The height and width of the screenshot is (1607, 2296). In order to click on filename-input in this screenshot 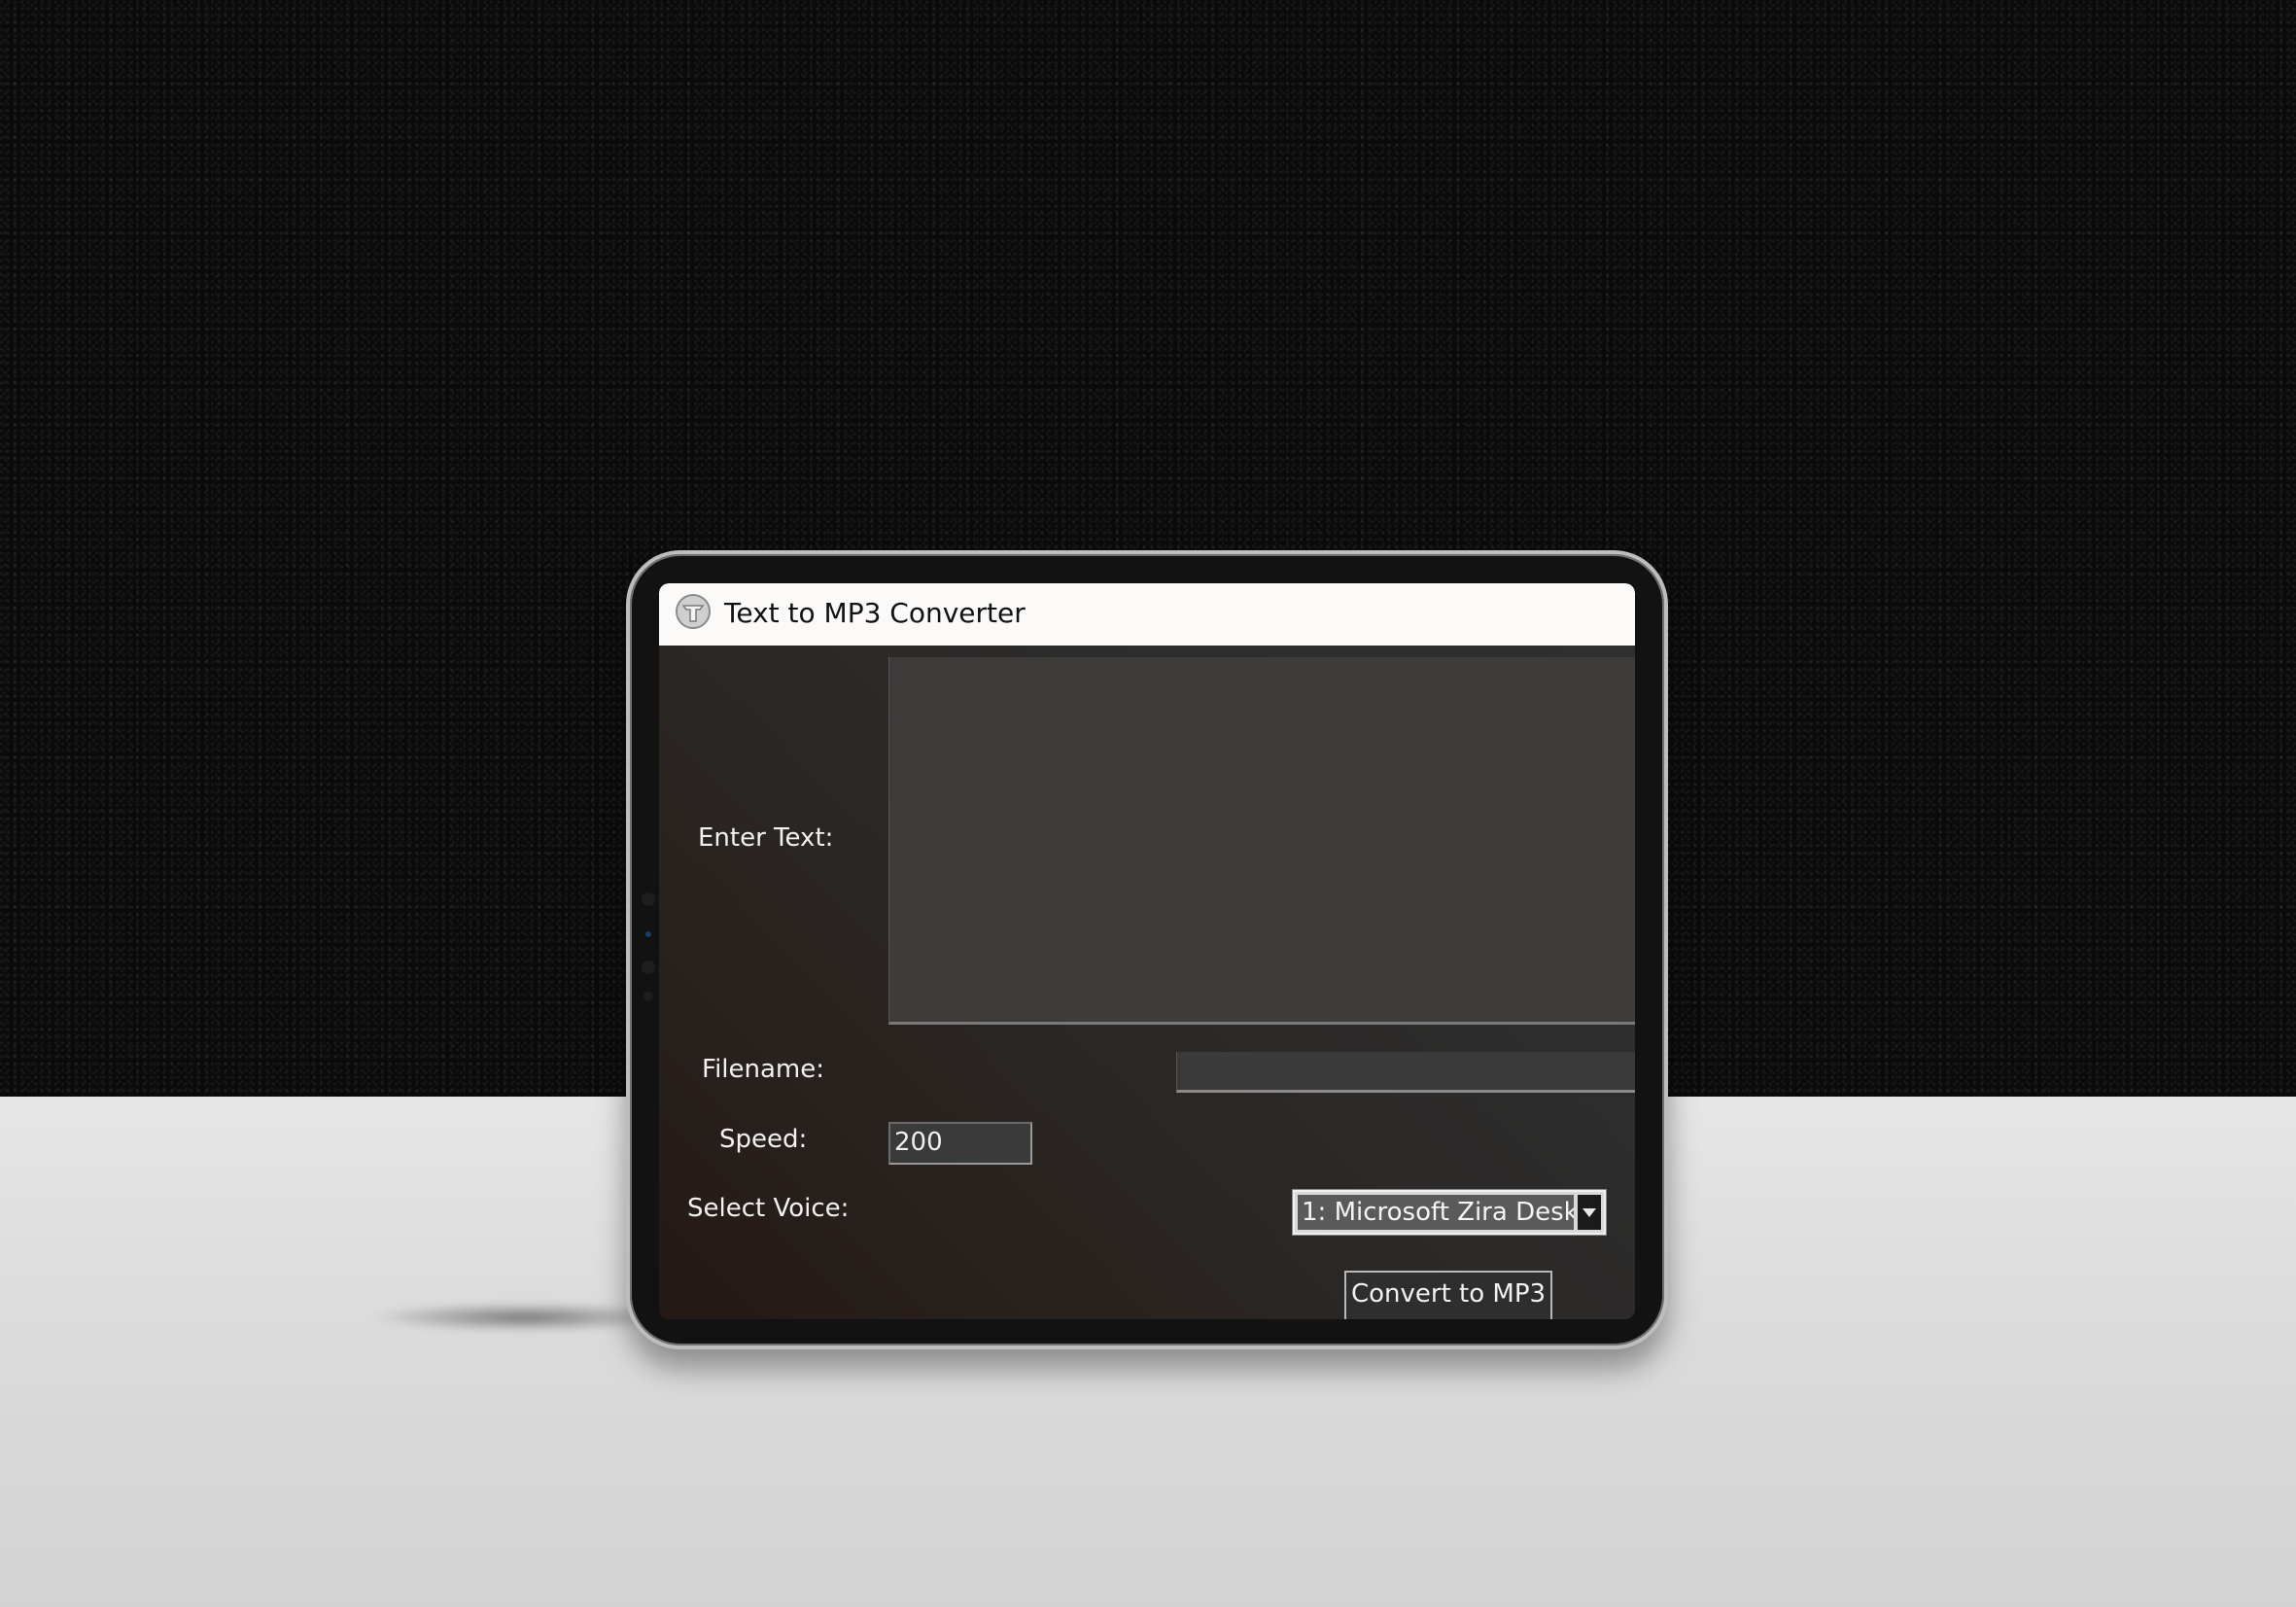, I will do `click(1405, 1072)`.